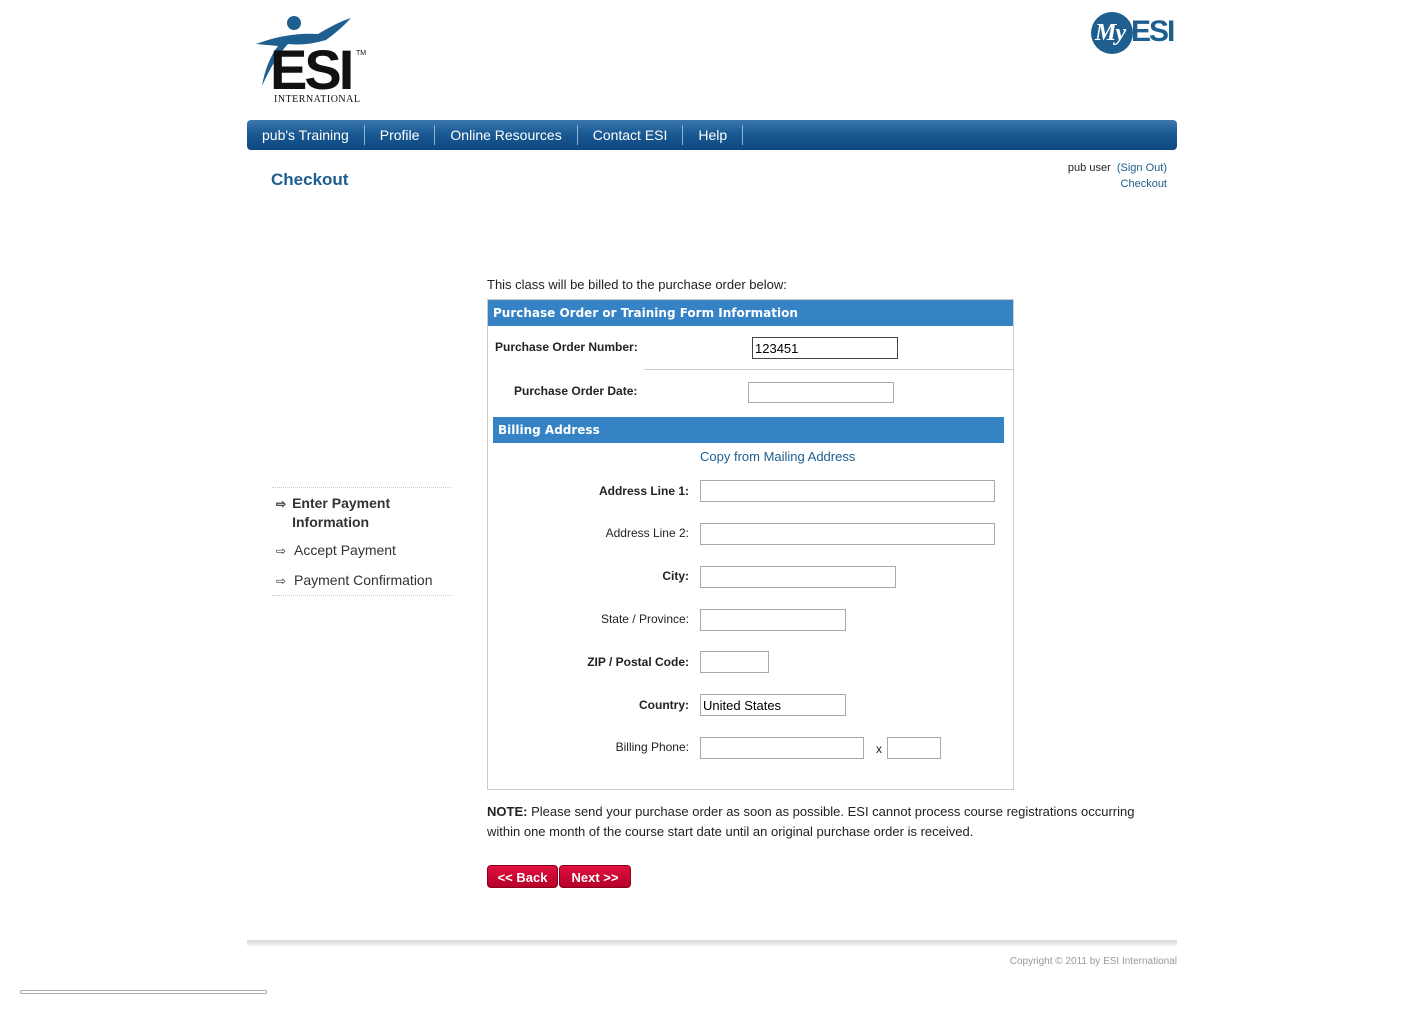  I want to click on step-label: Accept Payment, so click(345, 550).